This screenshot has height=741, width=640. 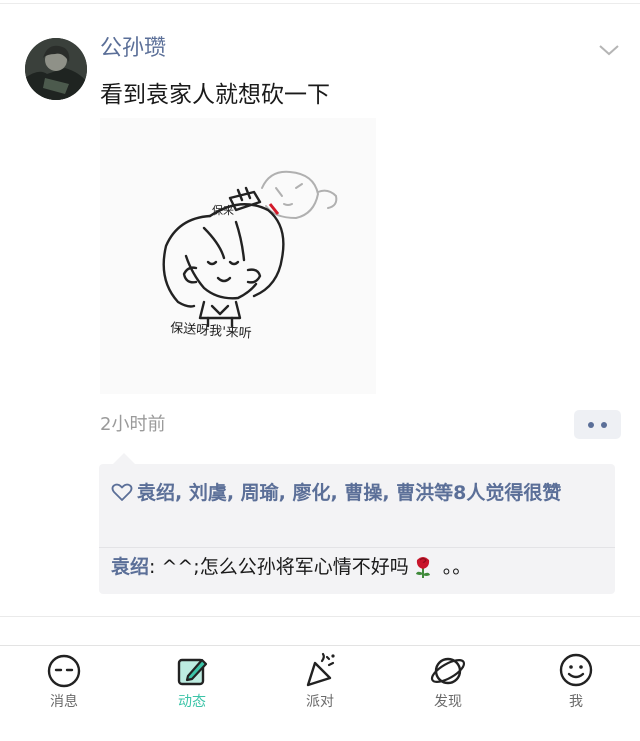 What do you see at coordinates (576, 702) in the screenshot?
I see `tab-label: 我` at bounding box center [576, 702].